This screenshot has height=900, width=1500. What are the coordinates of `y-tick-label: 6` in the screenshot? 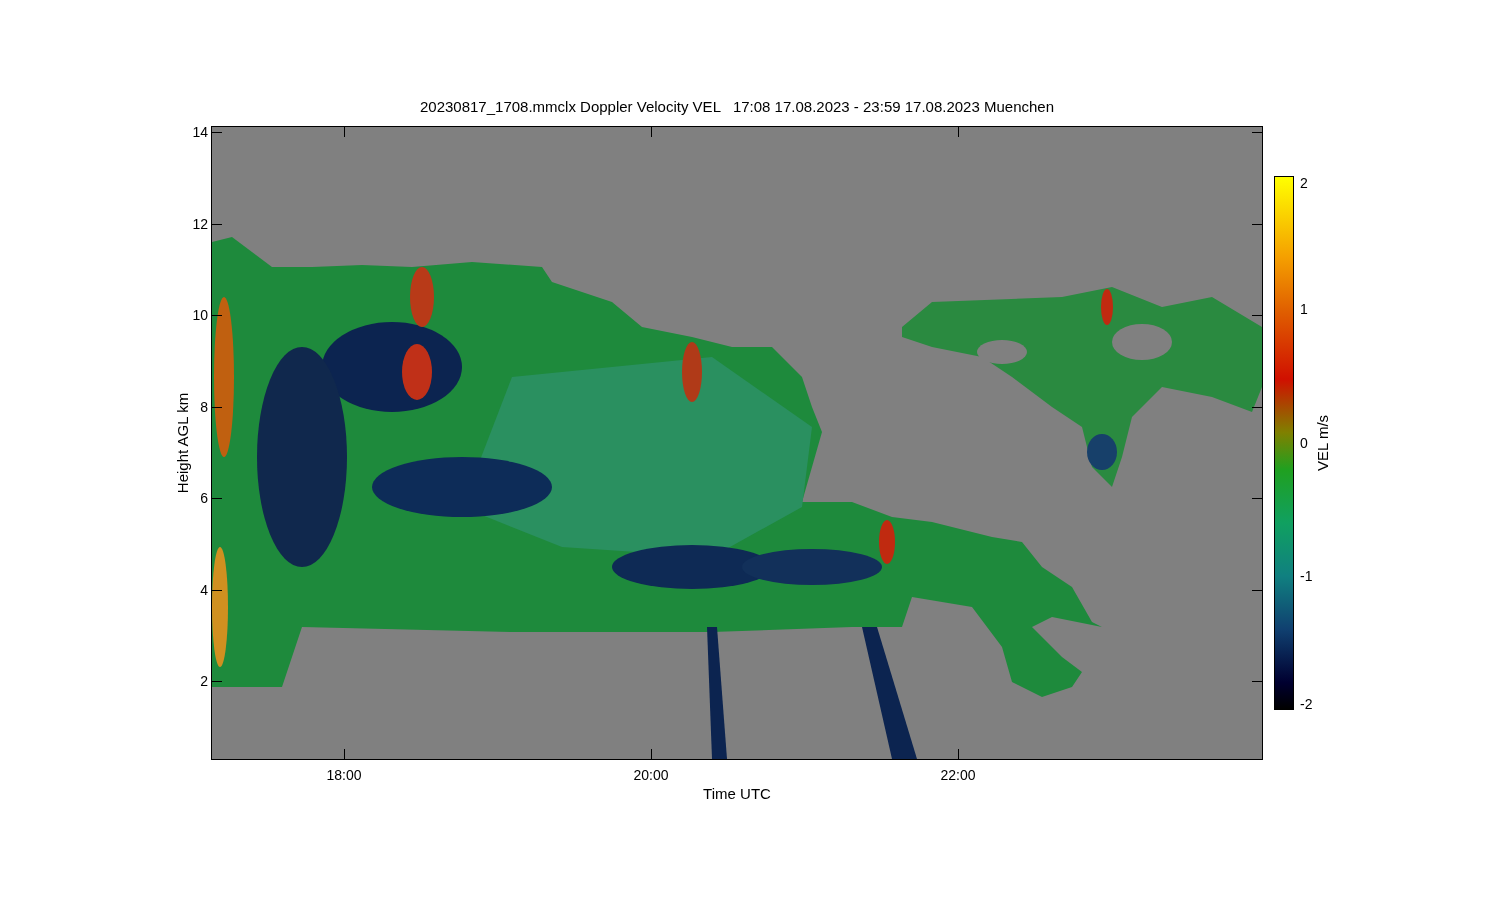 It's located at (204, 498).